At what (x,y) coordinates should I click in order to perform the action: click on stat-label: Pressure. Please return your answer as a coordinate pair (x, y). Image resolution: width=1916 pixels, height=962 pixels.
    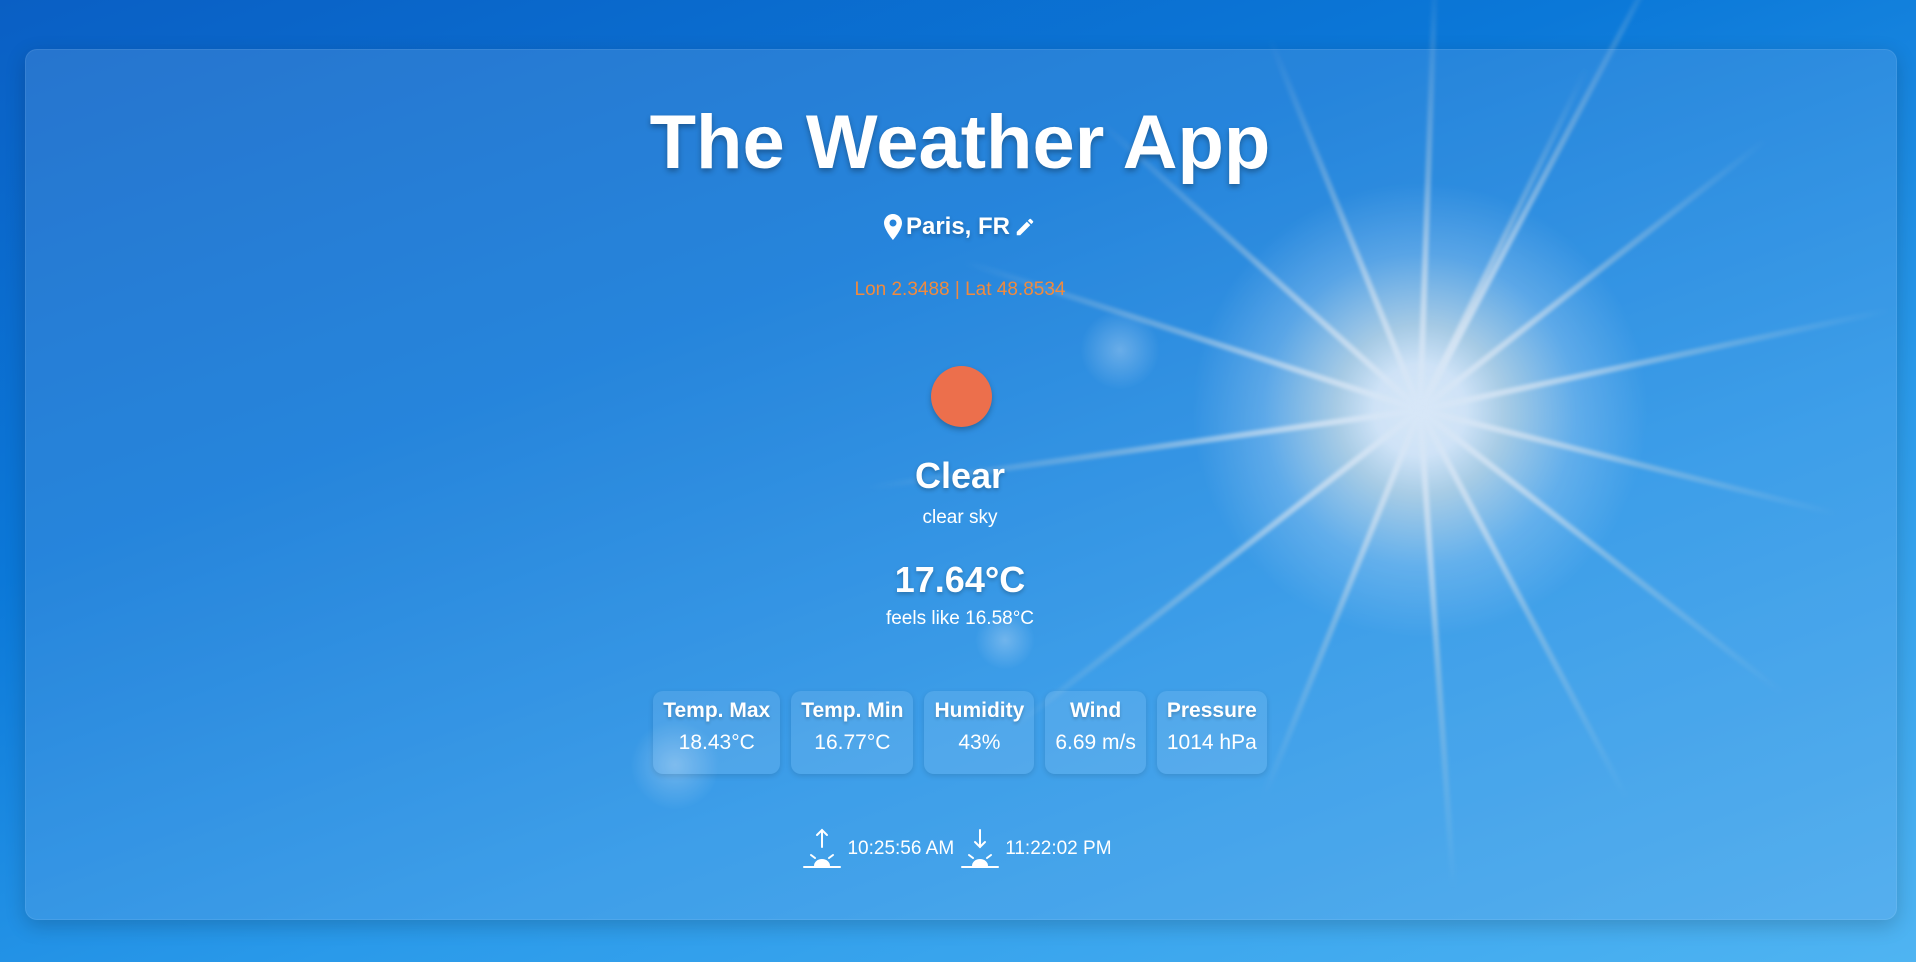
    Looking at the image, I should click on (1211, 710).